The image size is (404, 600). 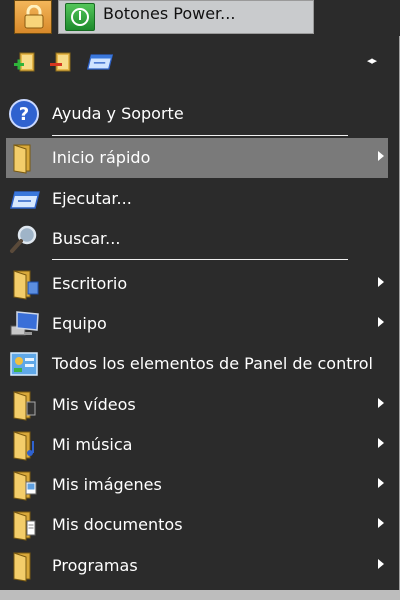 I want to click on computer-icon, so click(x=24, y=323).